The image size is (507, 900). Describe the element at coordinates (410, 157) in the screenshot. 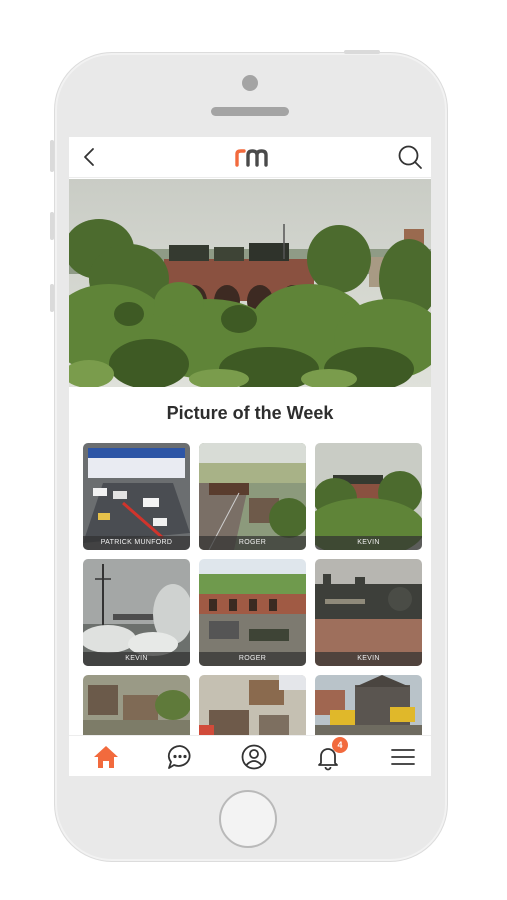

I see `search-icon` at that location.